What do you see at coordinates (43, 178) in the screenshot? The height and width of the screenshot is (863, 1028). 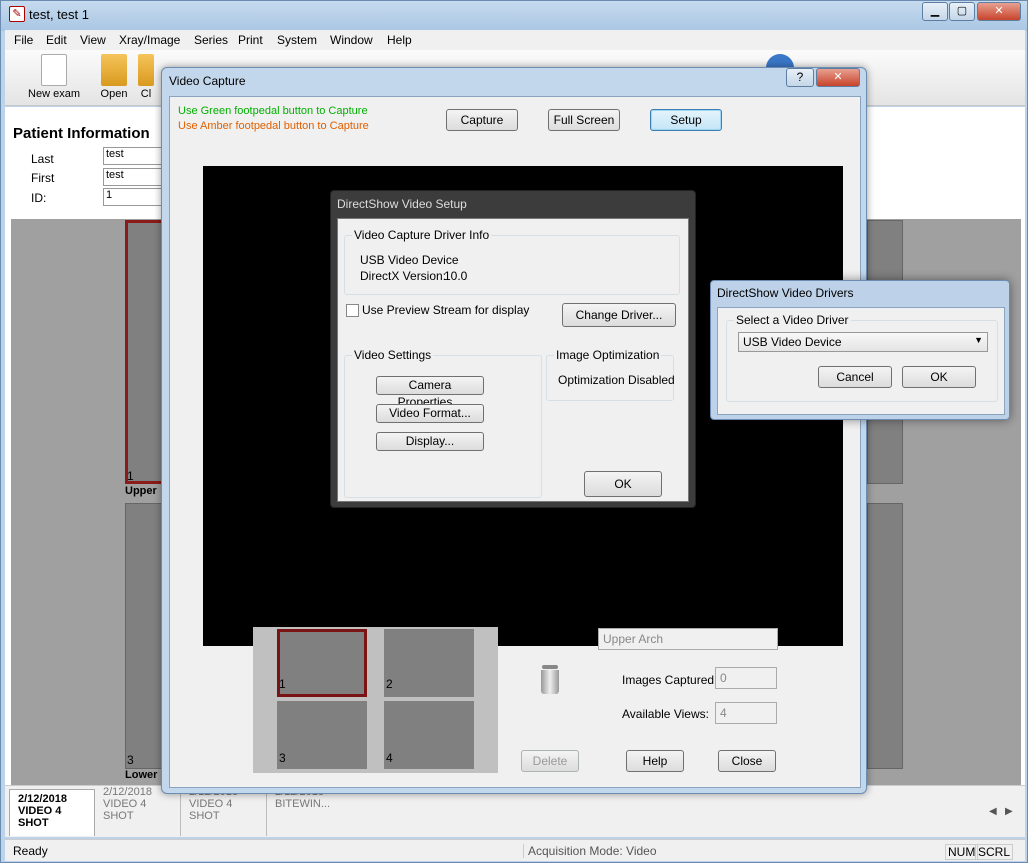 I see `first-label: First` at bounding box center [43, 178].